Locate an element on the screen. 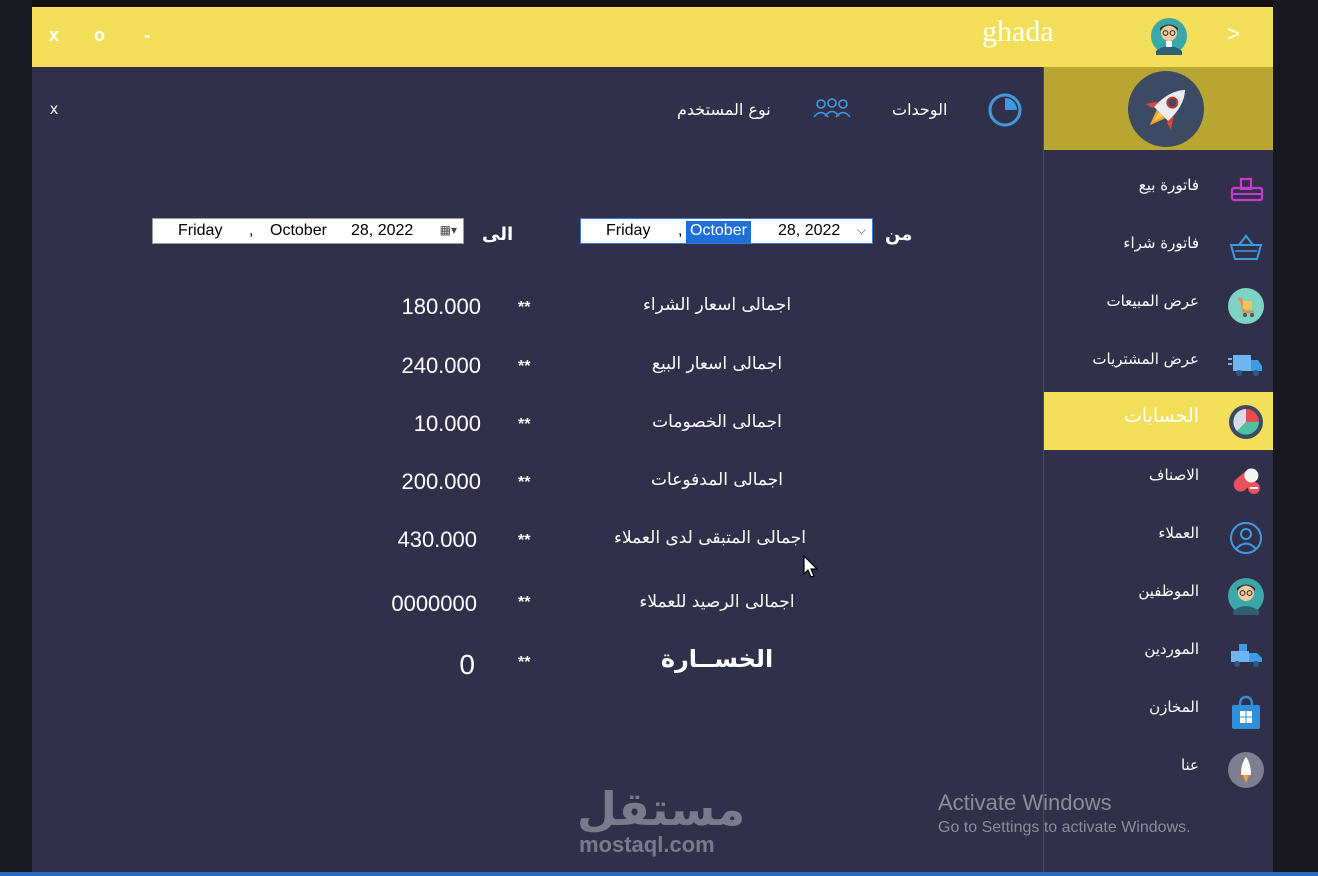 This screenshot has height=876, width=1318. sidebar-item-label: الحسابات is located at coordinates (1161, 416).